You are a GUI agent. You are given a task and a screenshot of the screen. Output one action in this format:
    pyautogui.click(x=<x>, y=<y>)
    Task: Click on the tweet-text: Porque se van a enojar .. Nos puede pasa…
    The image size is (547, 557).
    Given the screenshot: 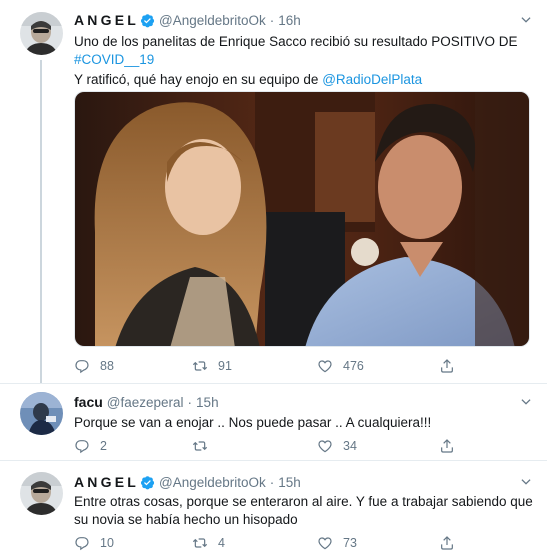 What is the action you would take?
    pyautogui.click(x=304, y=423)
    